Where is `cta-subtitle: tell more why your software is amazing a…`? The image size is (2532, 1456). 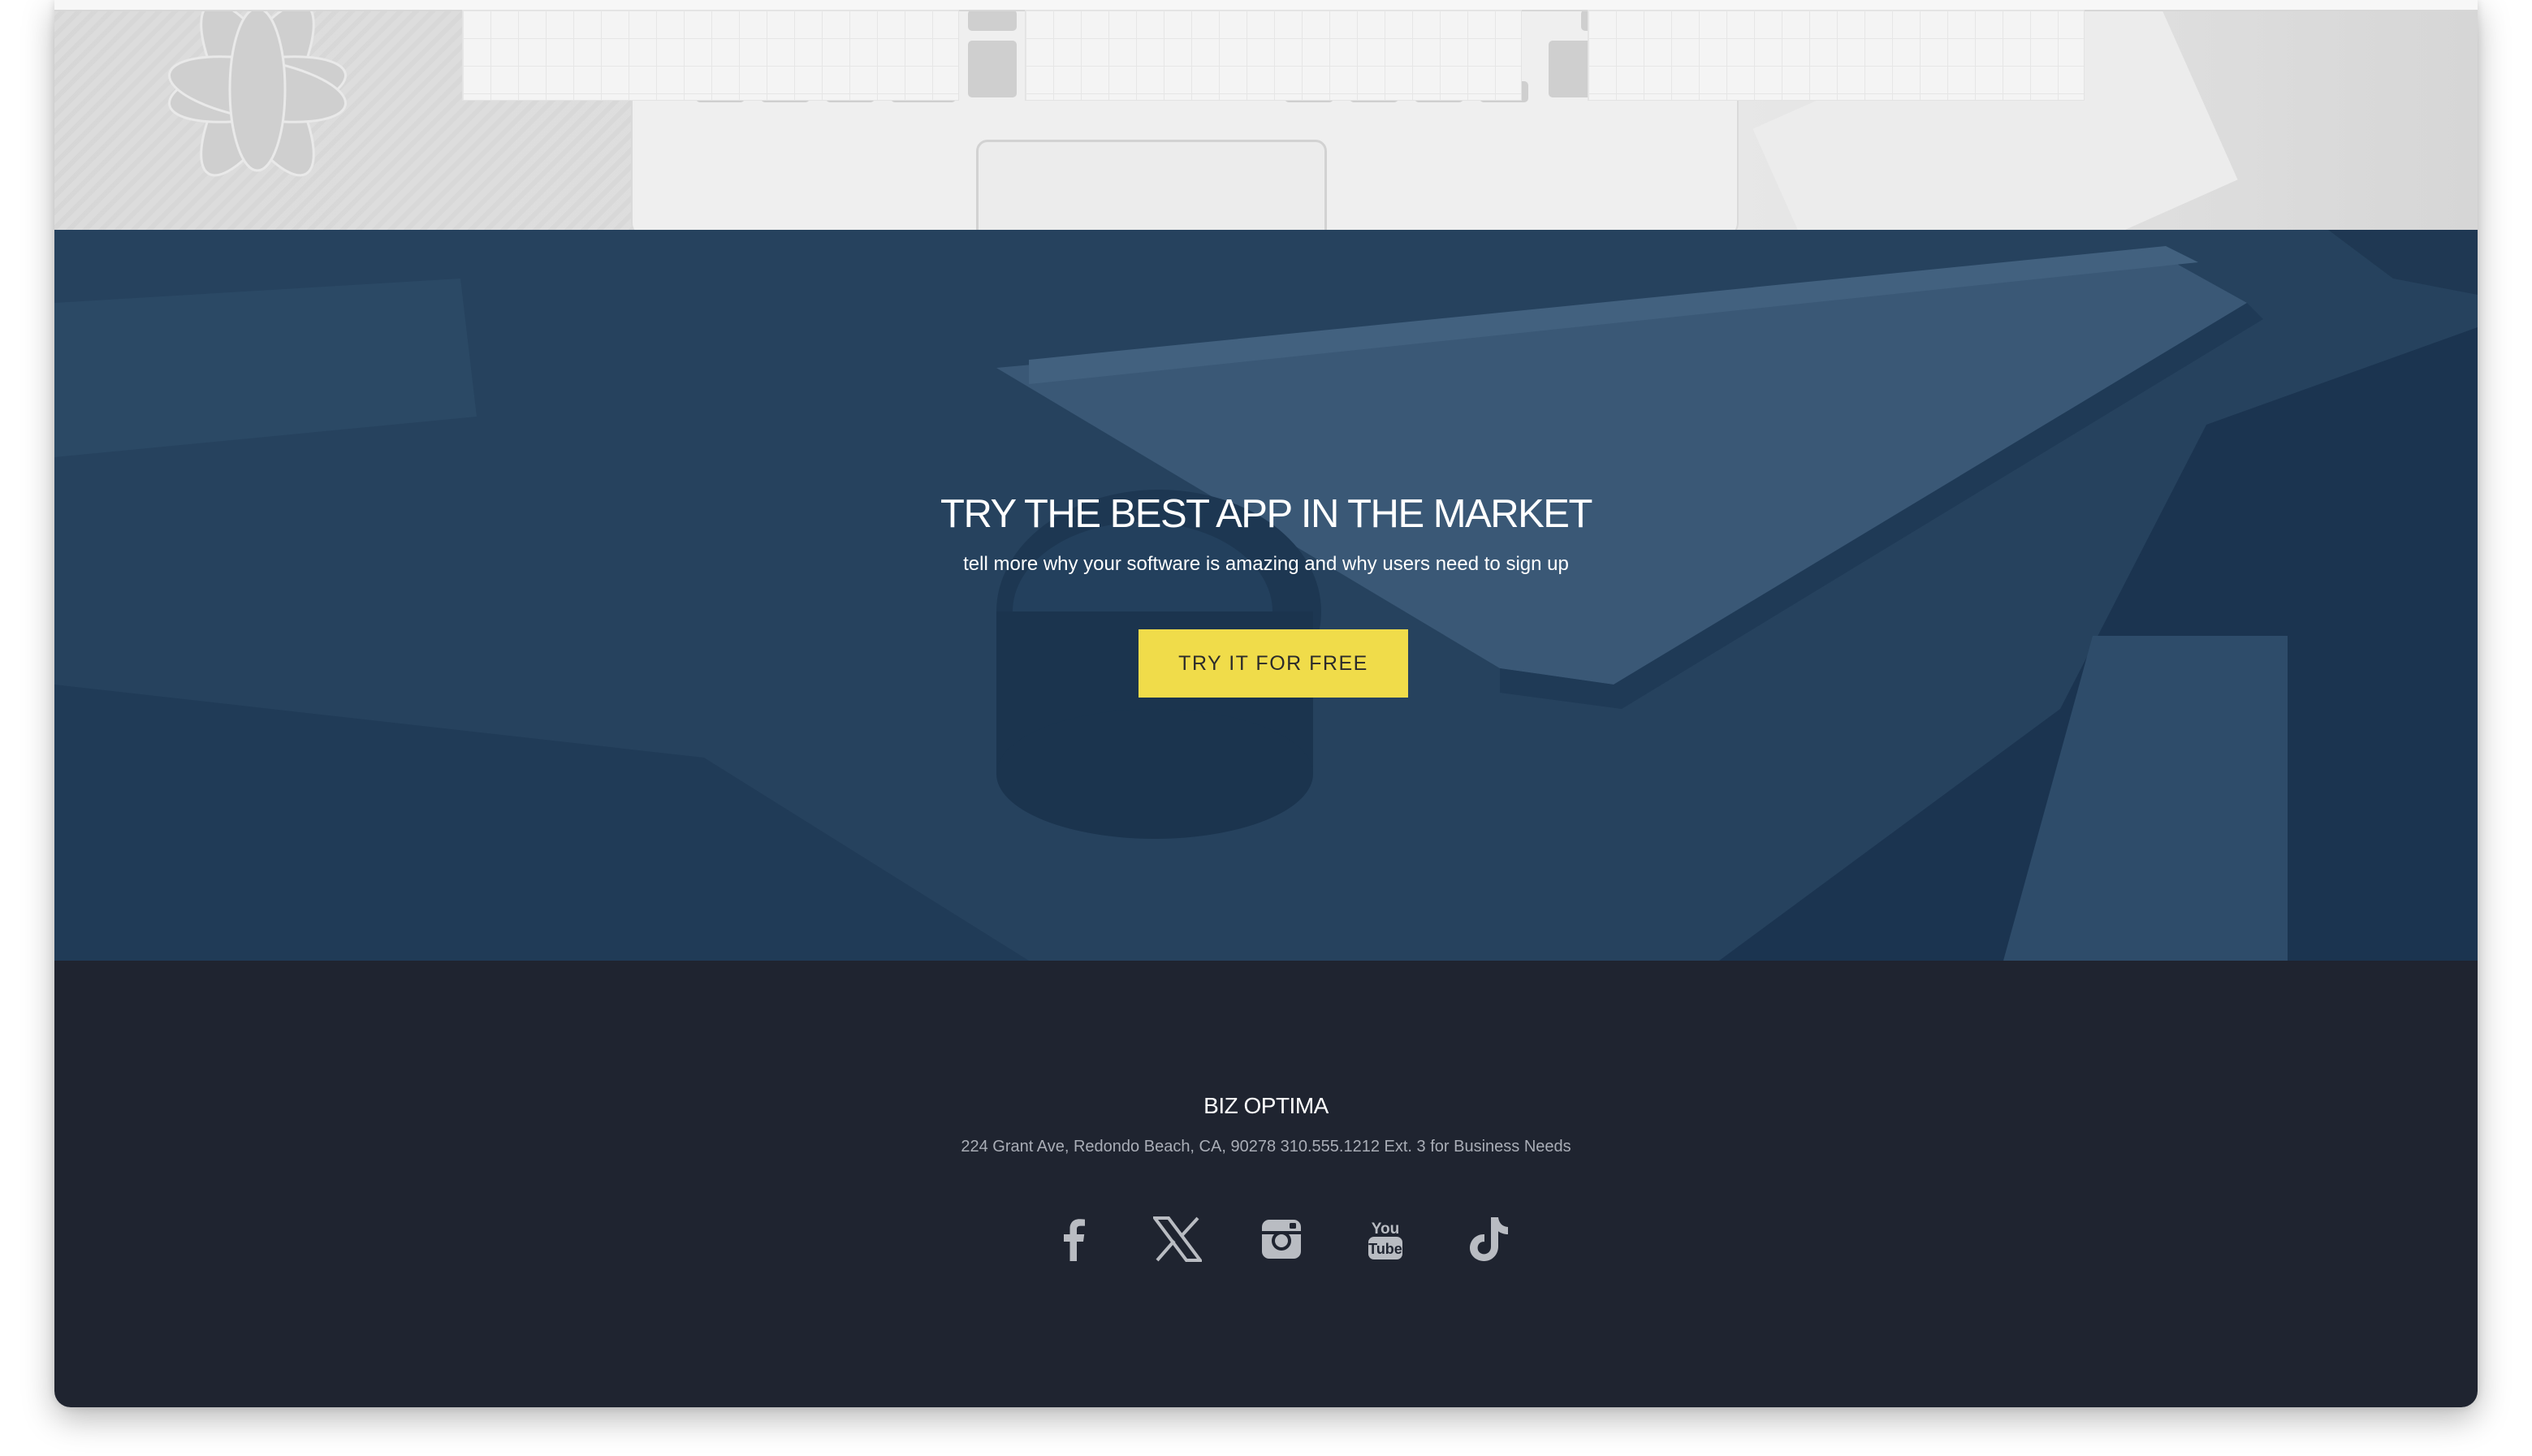
cta-subtitle: tell more why your software is amazing a… is located at coordinates (1266, 564).